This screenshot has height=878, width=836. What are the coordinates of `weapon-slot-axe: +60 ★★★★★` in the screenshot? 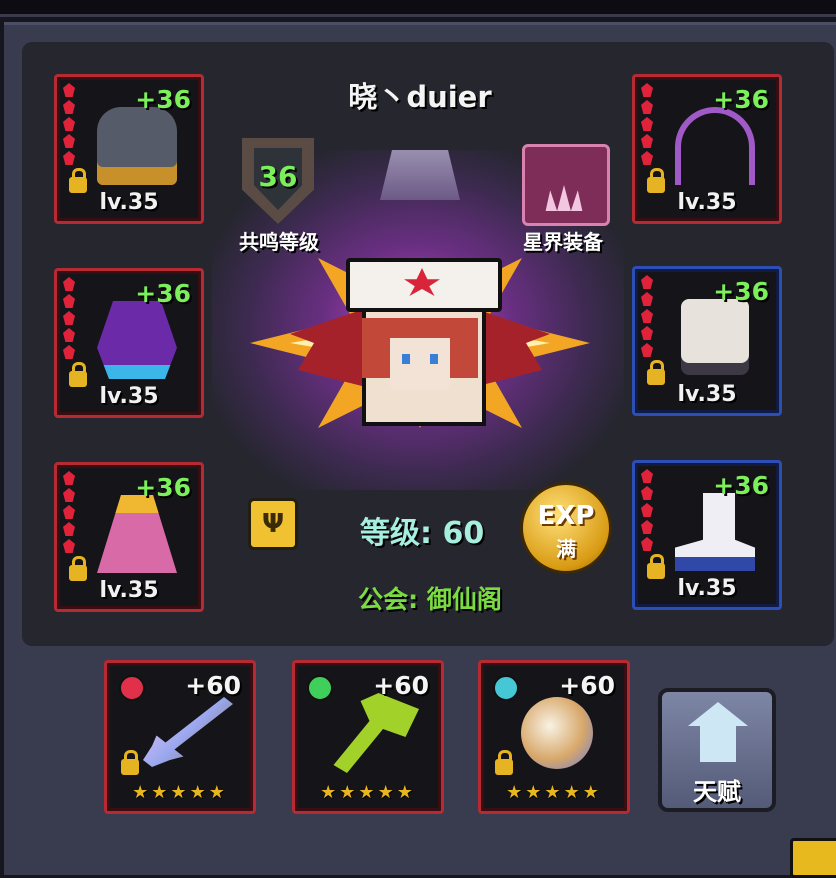 It's located at (368, 737).